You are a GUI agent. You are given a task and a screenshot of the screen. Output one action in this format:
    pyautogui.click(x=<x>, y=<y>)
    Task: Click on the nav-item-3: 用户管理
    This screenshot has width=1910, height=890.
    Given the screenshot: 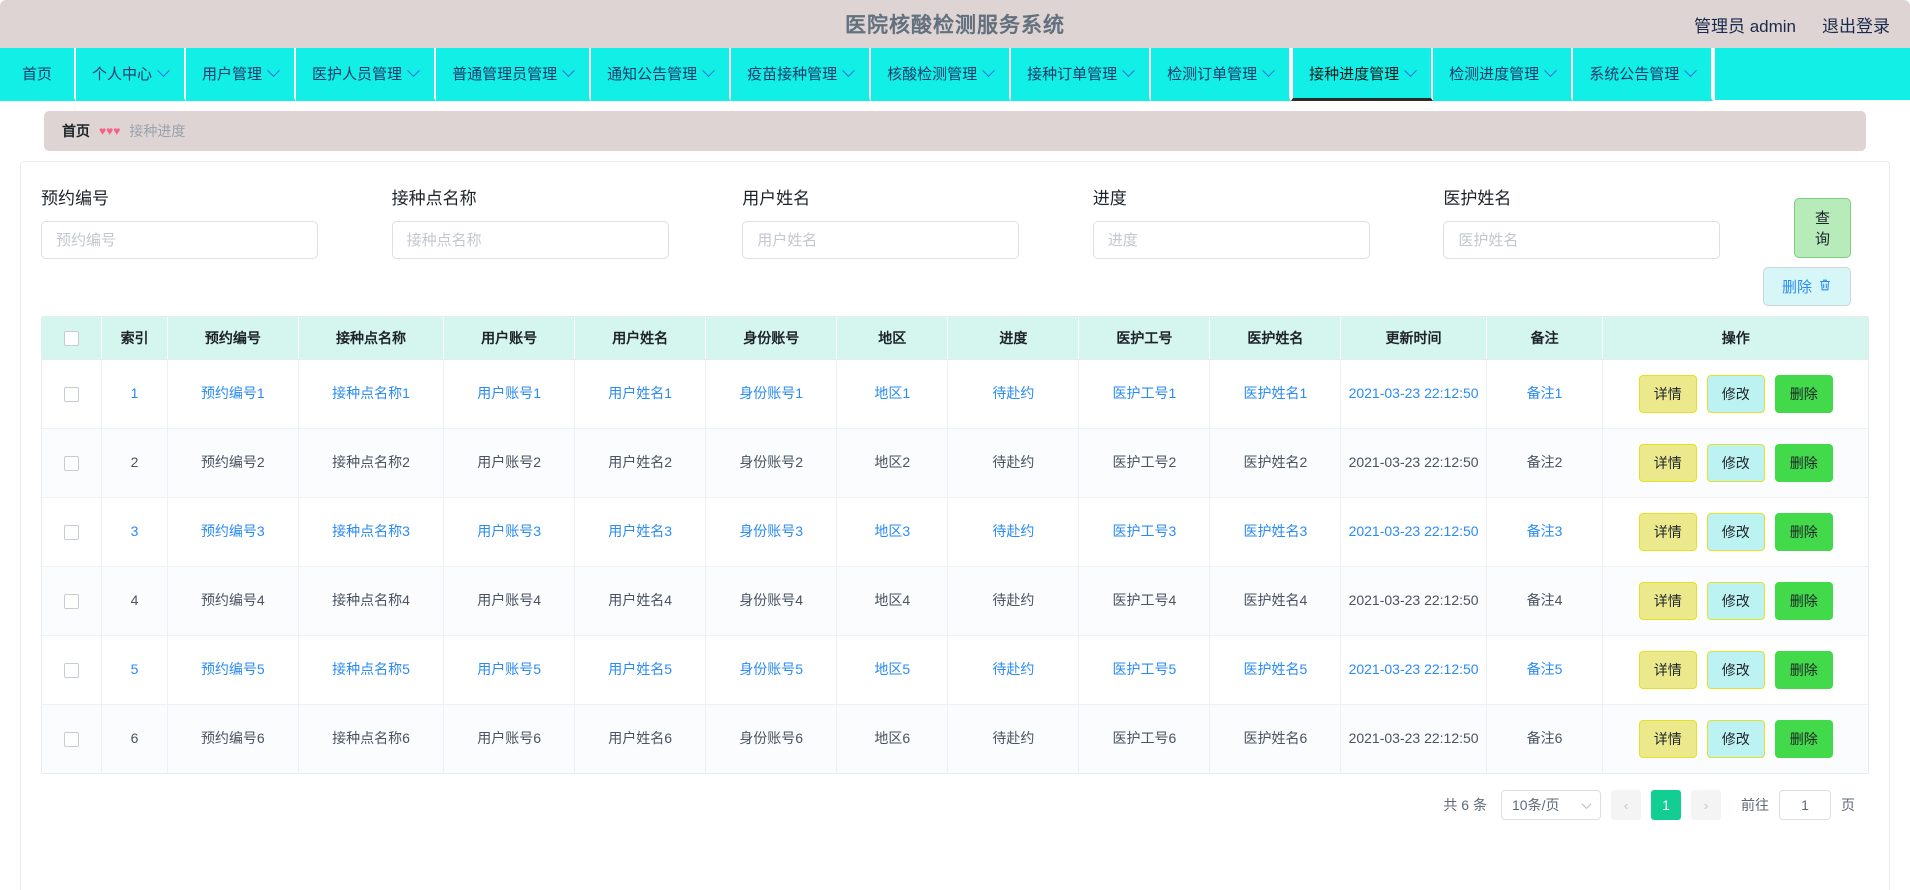 What is the action you would take?
    pyautogui.click(x=241, y=74)
    